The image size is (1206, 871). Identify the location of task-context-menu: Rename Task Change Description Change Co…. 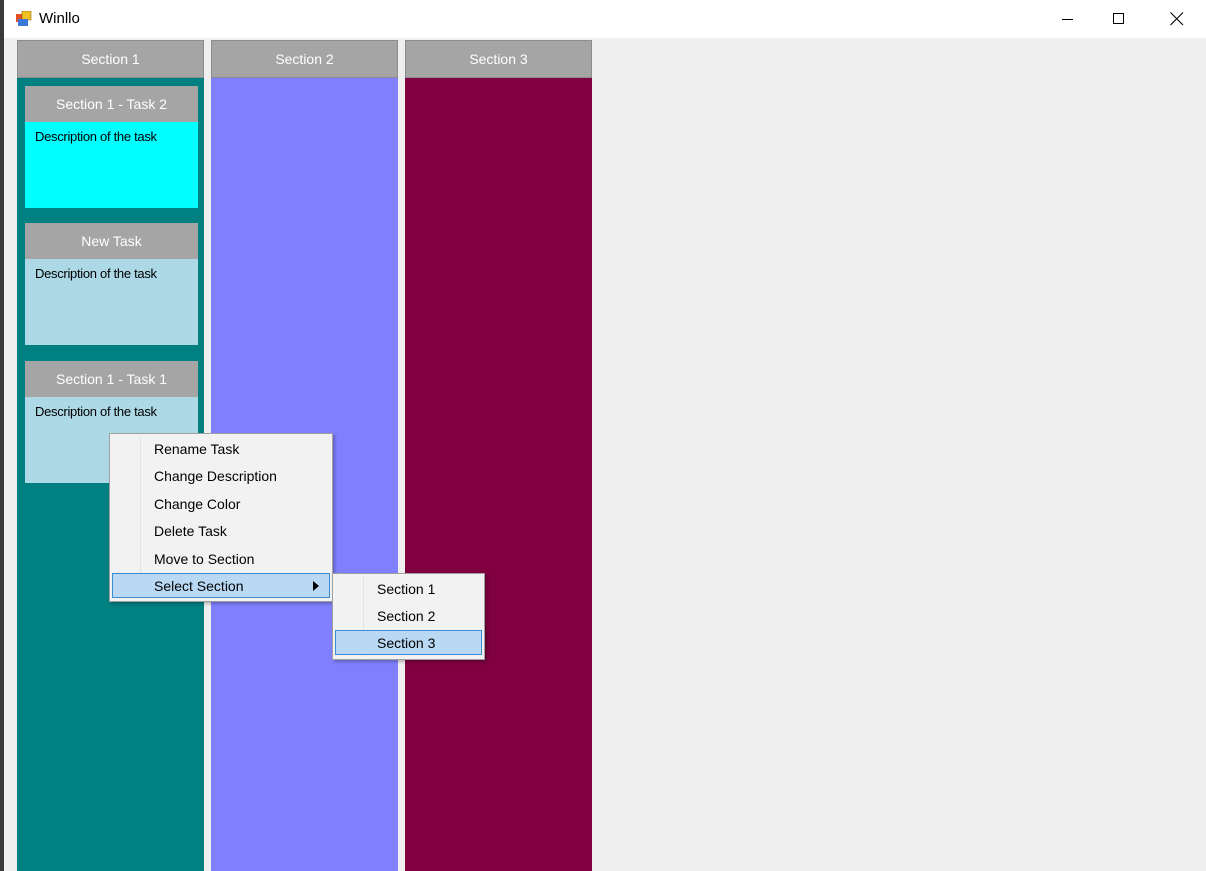
(221, 517).